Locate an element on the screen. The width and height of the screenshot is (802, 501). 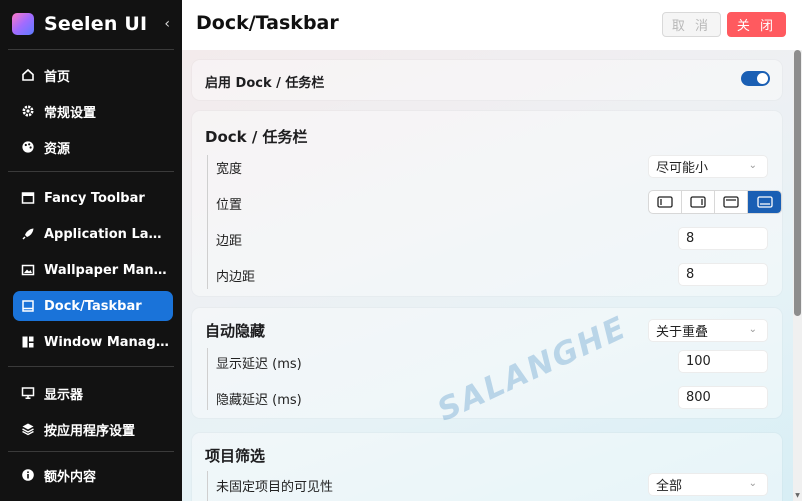
autohide-mode-value: 关于重叠 is located at coordinates (682, 332).